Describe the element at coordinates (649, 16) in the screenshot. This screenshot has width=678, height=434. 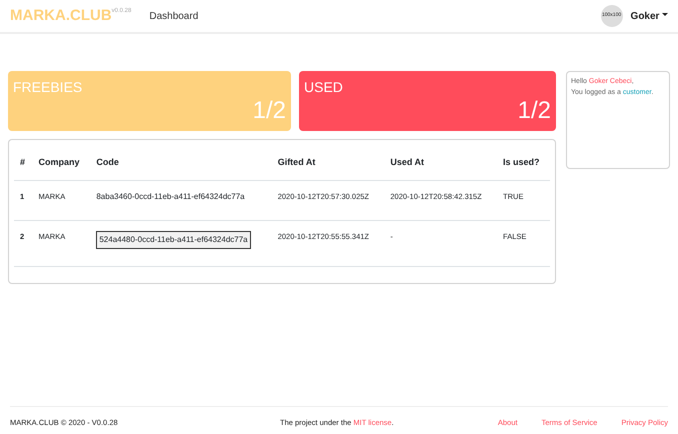
I see `user-menu: Goker` at that location.